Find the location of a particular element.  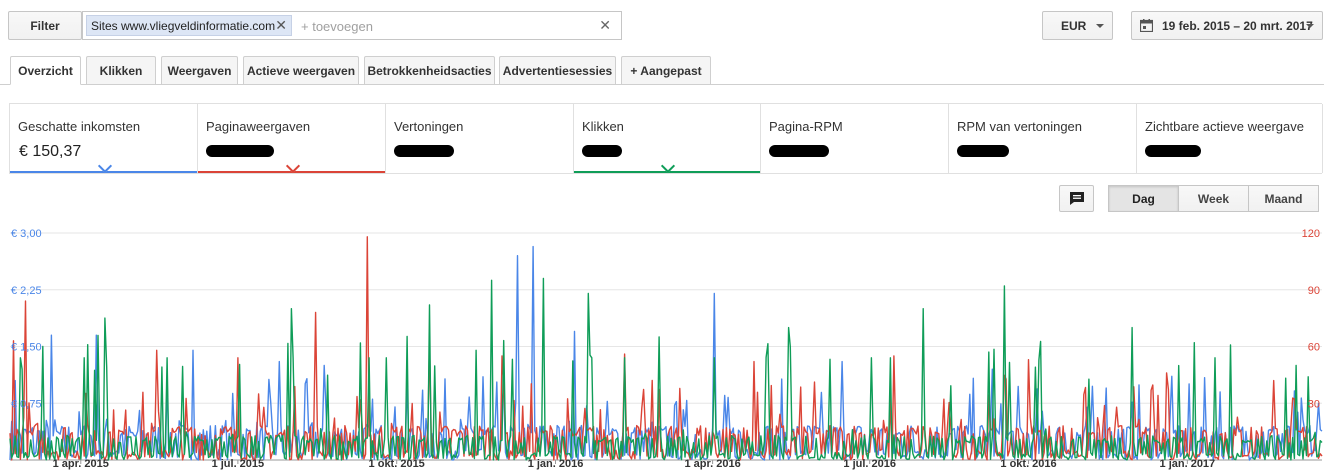

scorecard-pagina-rpm: Pagina-RPM is located at coordinates (855, 138).